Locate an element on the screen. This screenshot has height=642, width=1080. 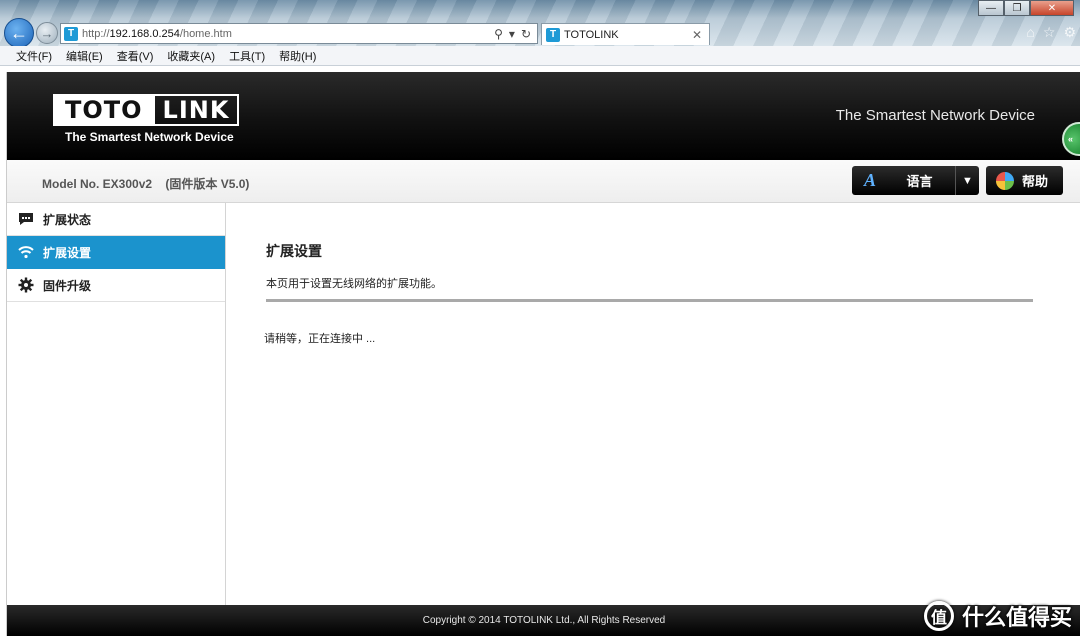
language-dropdown-icon: ▼ is located at coordinates (967, 180).